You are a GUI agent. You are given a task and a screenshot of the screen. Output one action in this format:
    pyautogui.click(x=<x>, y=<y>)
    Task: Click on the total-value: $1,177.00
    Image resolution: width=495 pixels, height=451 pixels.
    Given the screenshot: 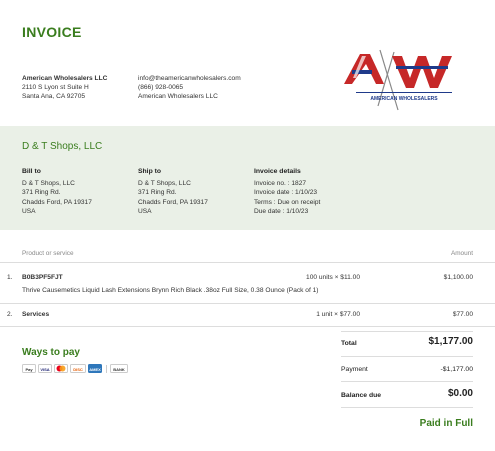 What is the action you would take?
    pyautogui.click(x=451, y=341)
    